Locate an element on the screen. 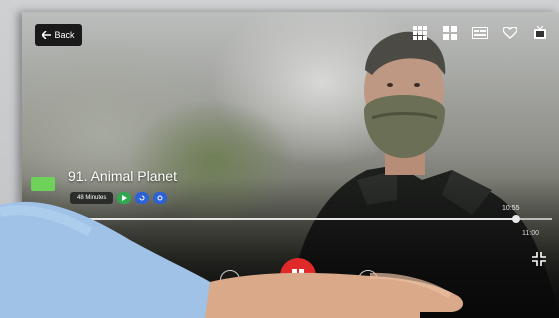 This screenshot has width=559, height=318. duration-chip: 48 Minutes is located at coordinates (92, 198).